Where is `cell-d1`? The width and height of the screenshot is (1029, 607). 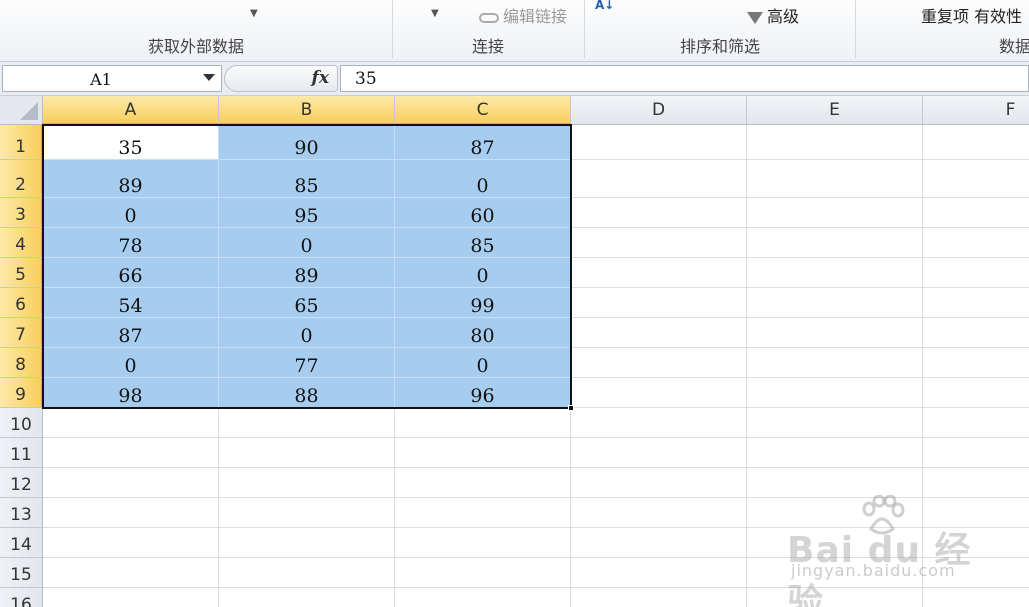
cell-d1 is located at coordinates (659, 142).